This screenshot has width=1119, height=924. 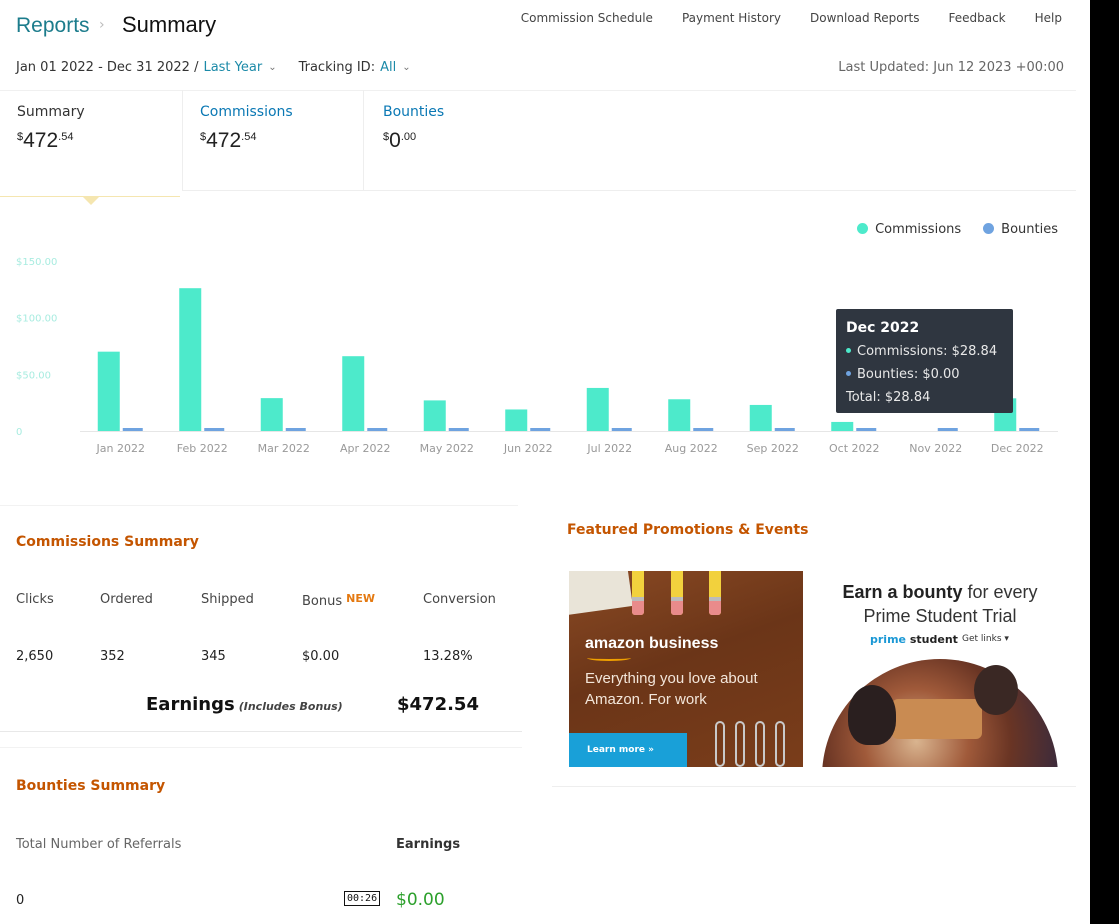 What do you see at coordinates (20, 900) in the screenshot?
I see `referrals-value: 0` at bounding box center [20, 900].